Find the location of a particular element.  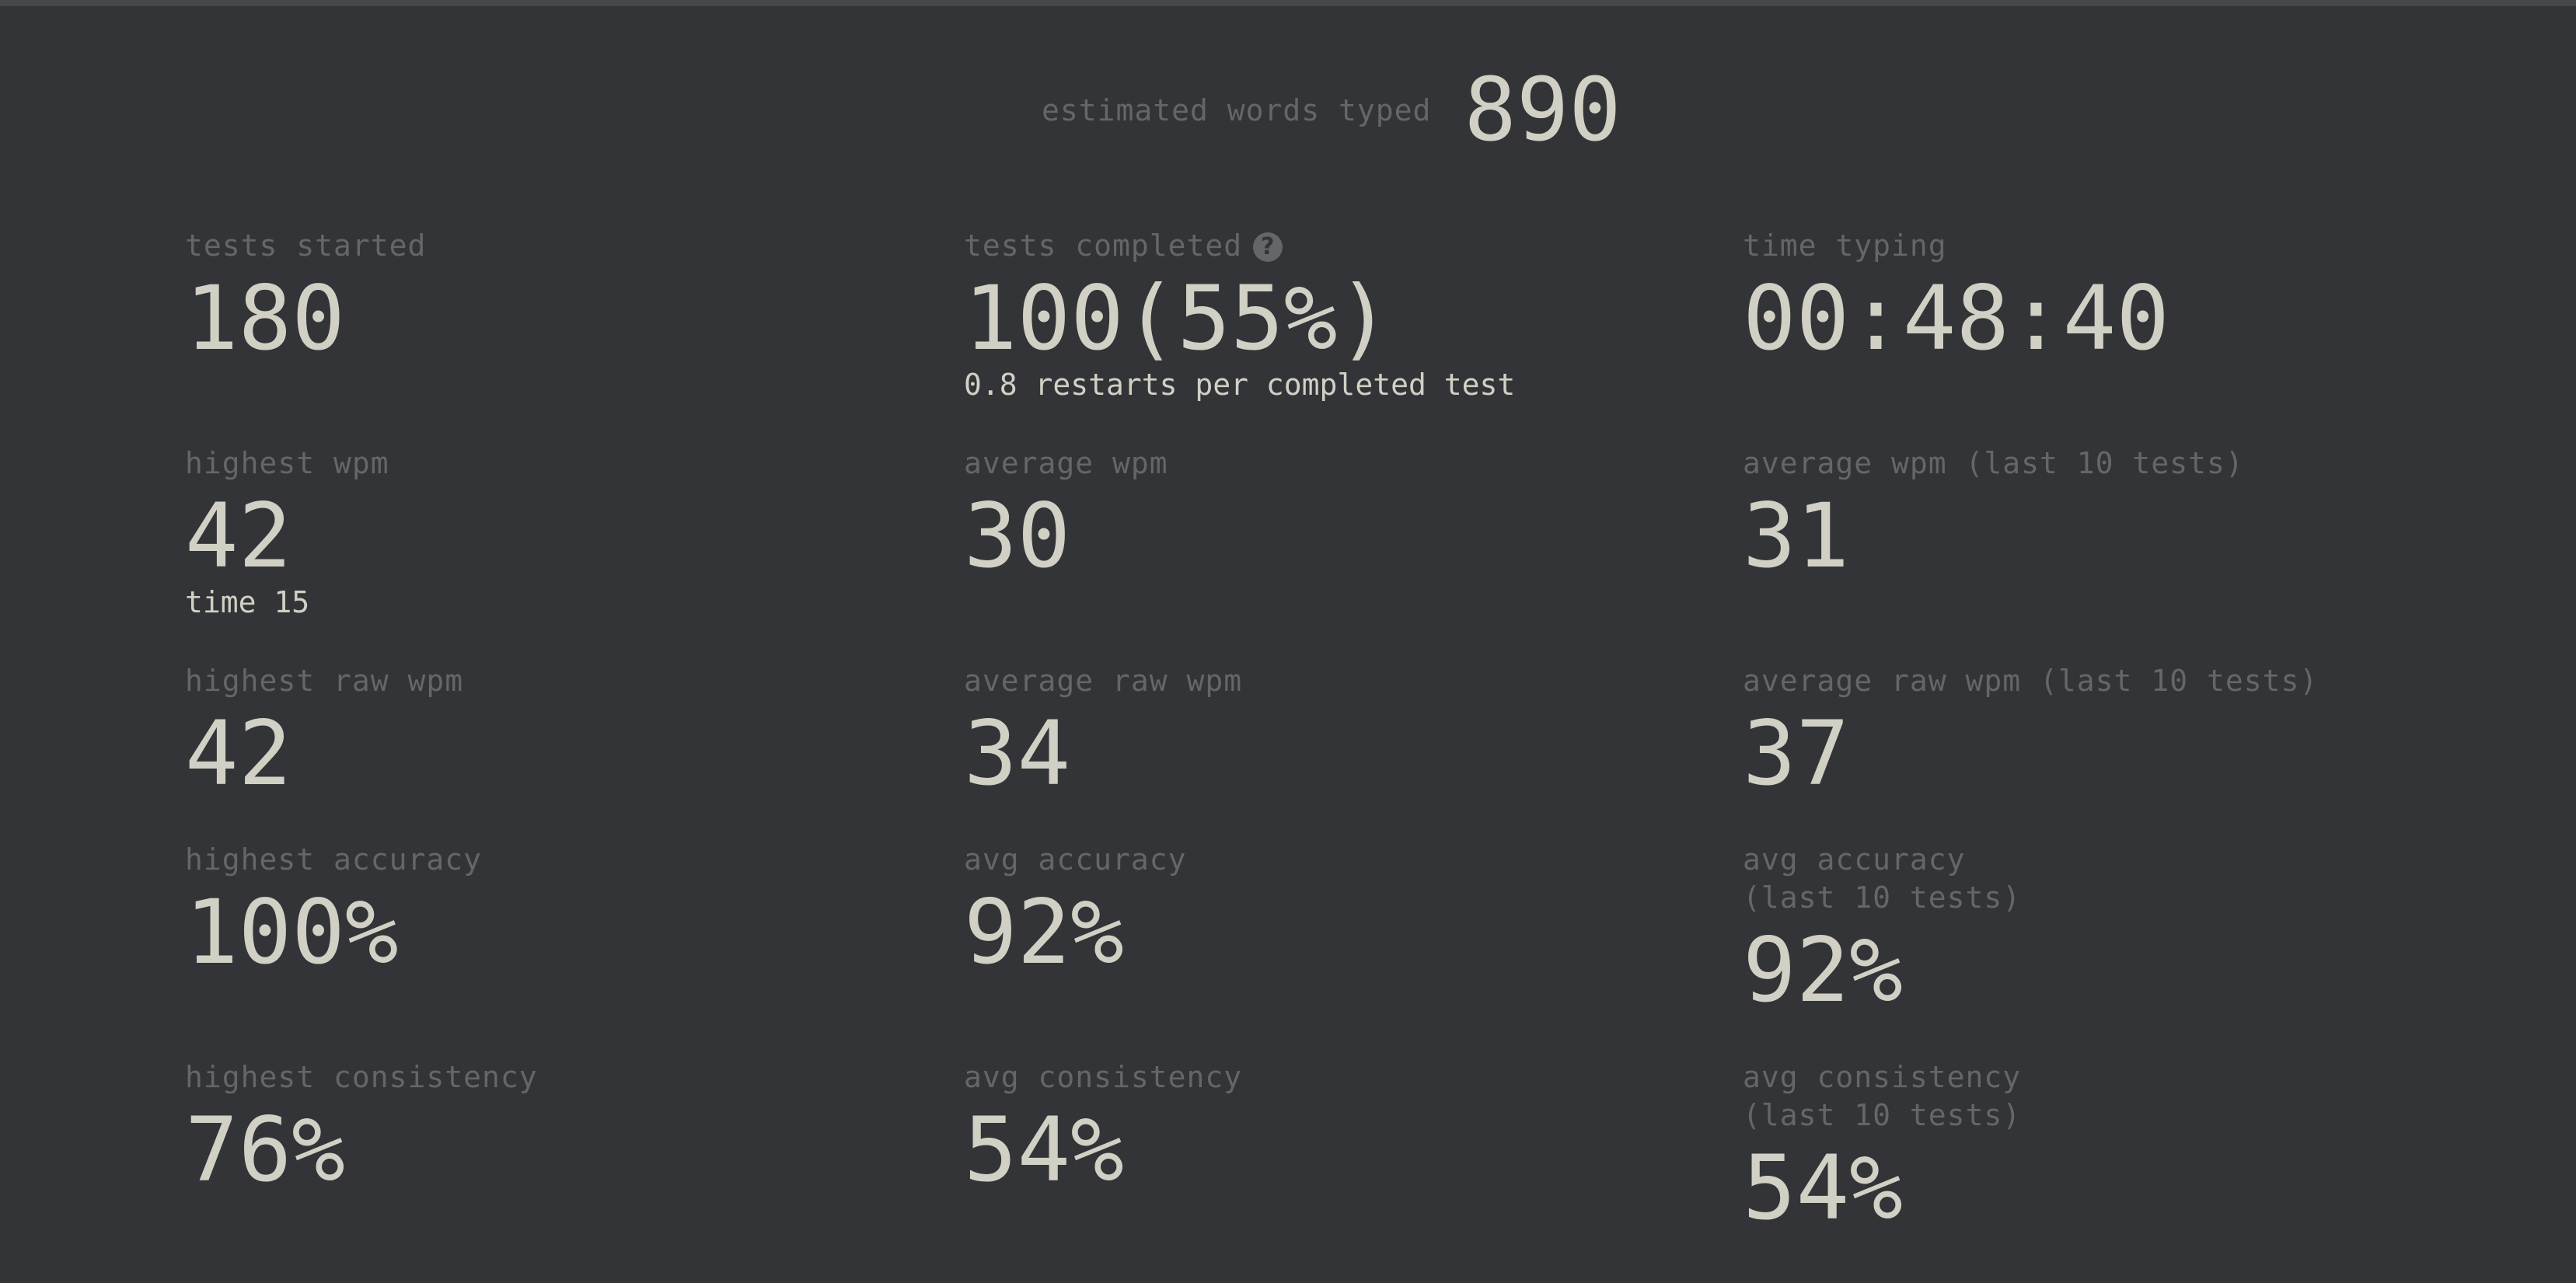

stat-title: highest wpm is located at coordinates (287, 463).